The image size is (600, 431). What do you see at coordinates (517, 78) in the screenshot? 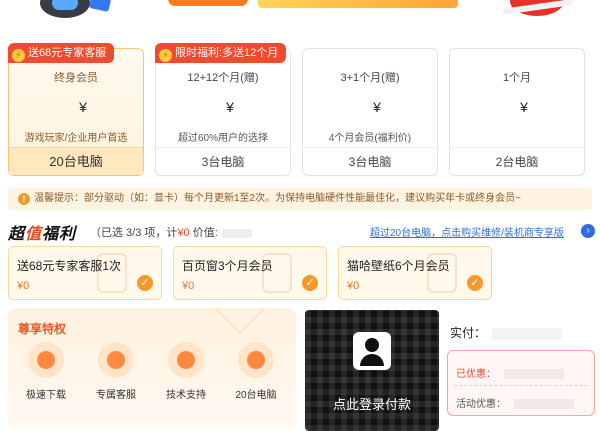
I see `plan-name: 1个月` at bounding box center [517, 78].